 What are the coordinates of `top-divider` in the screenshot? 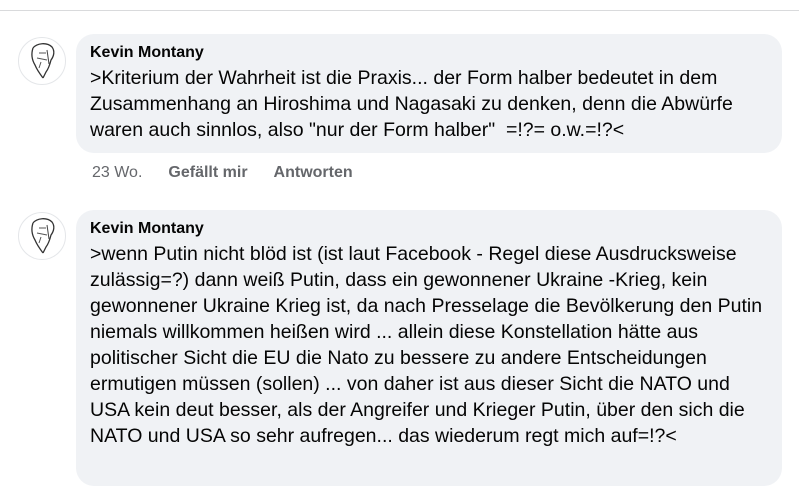 It's located at (399, 10).